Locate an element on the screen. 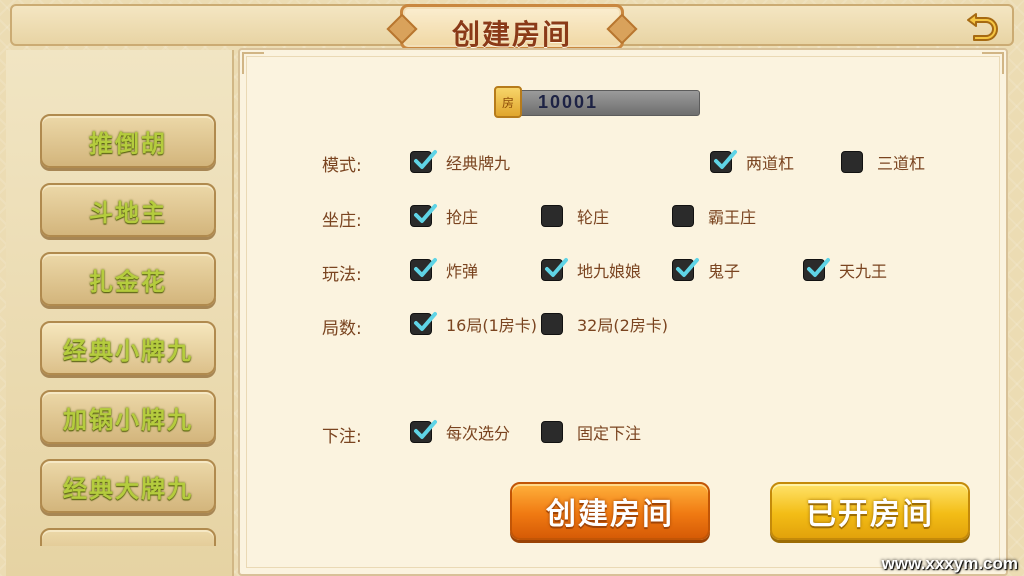 The height and width of the screenshot is (576, 1024). row-label-bet: 下注: is located at coordinates (342, 437).